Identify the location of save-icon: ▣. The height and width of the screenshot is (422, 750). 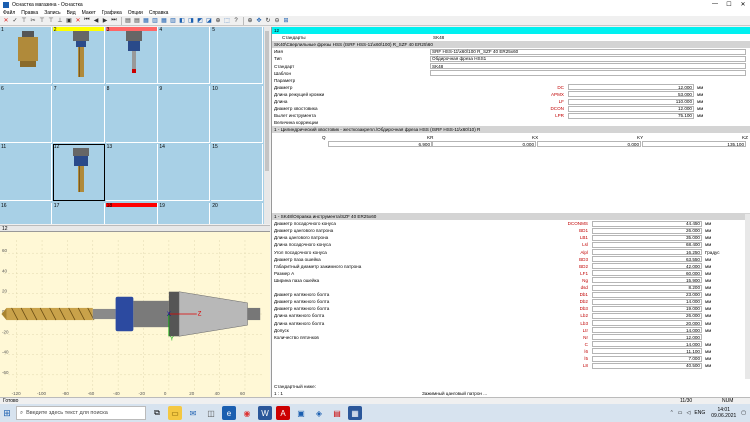
(69, 21).